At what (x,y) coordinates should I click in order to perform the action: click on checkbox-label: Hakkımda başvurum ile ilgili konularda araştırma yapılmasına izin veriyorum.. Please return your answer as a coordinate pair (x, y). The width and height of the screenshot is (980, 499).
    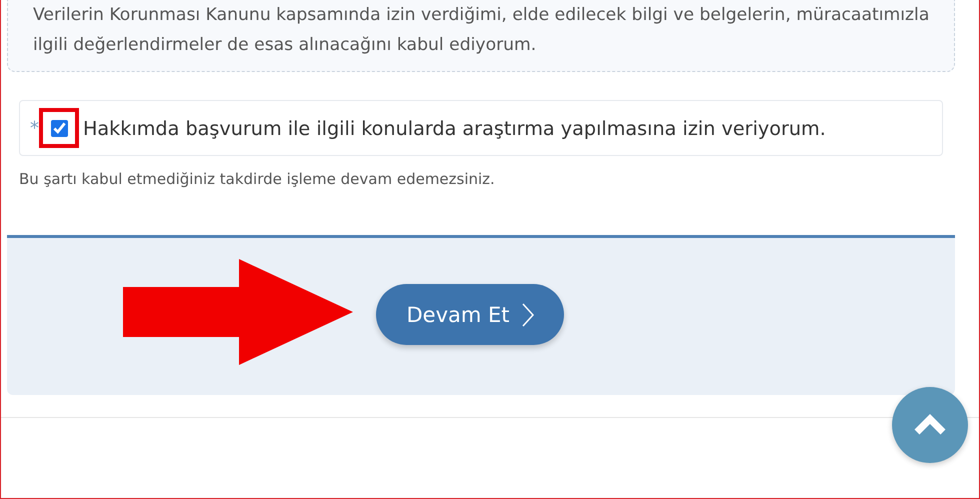
    Looking at the image, I should click on (454, 128).